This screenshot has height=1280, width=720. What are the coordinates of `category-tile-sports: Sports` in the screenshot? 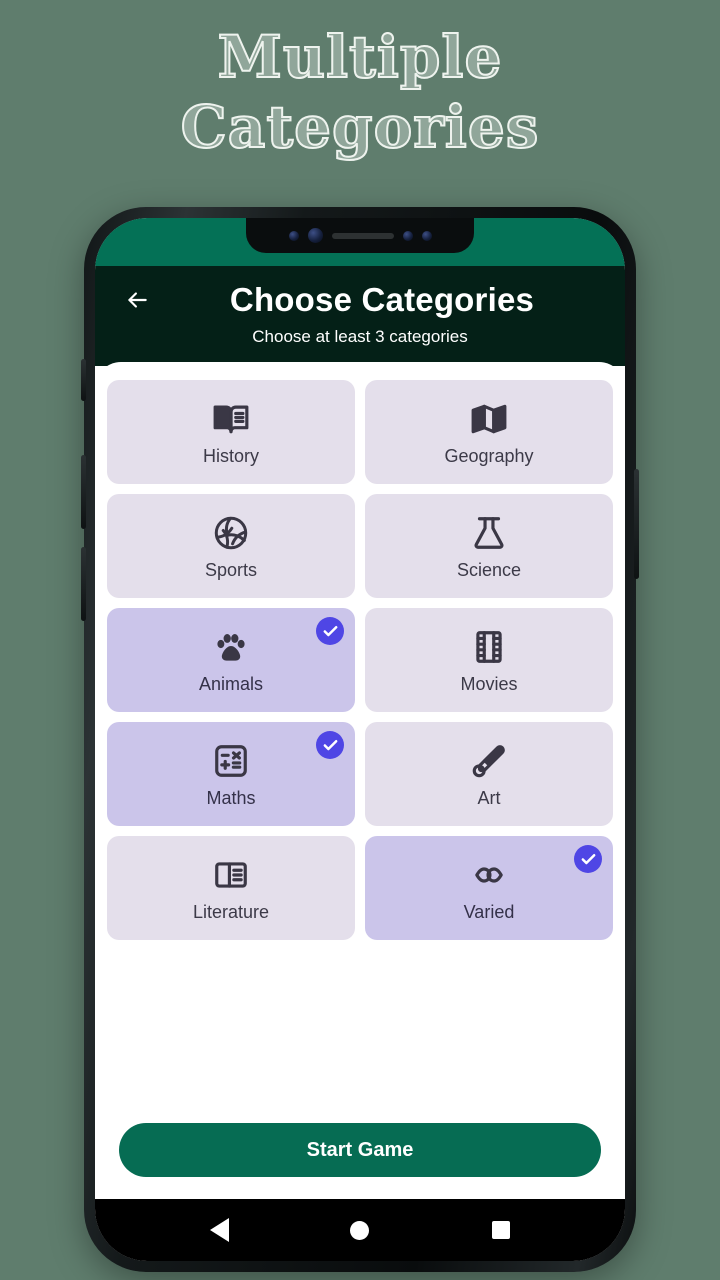 It's located at (231, 546).